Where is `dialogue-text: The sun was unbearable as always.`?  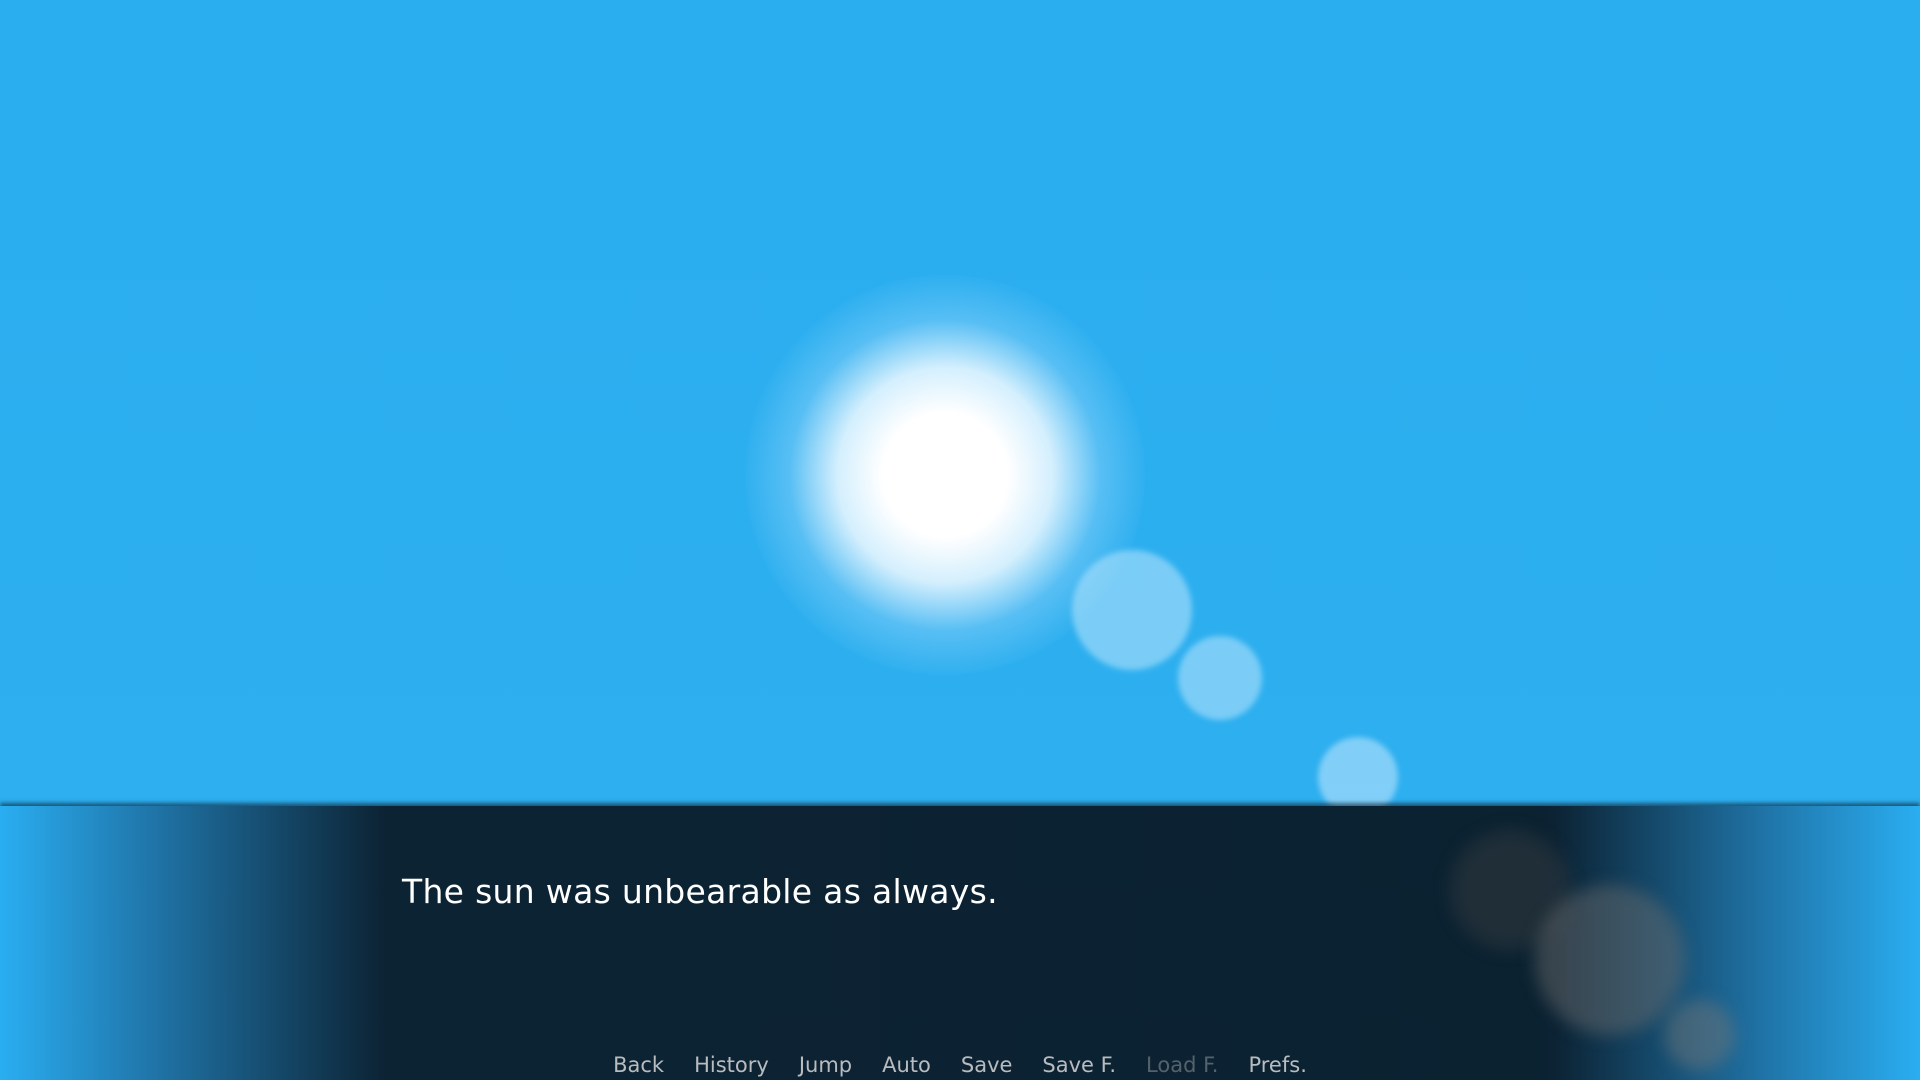
dialogue-text: The sun was unbearable as always. is located at coordinates (700, 891).